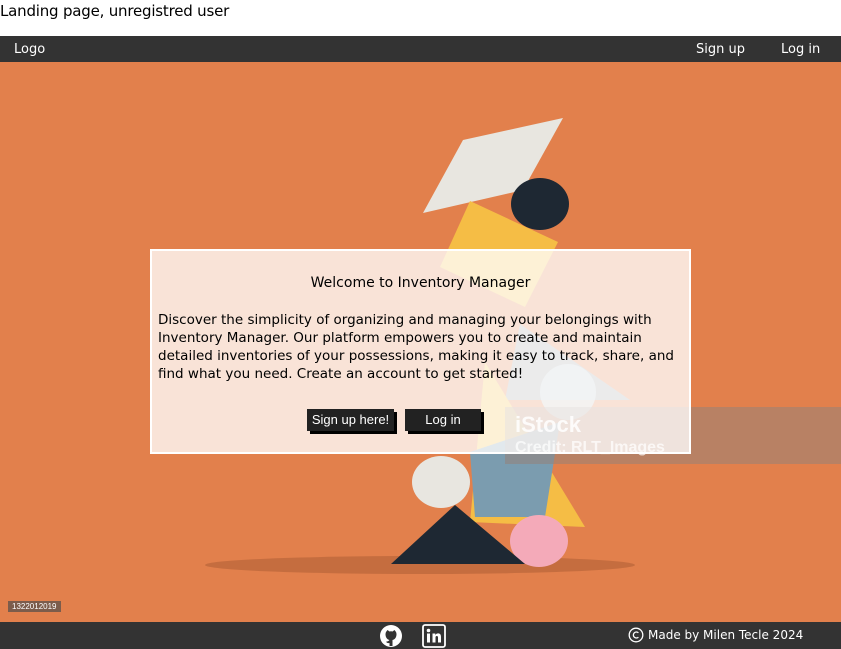  What do you see at coordinates (443, 420) in the screenshot?
I see `login-button: Log in` at bounding box center [443, 420].